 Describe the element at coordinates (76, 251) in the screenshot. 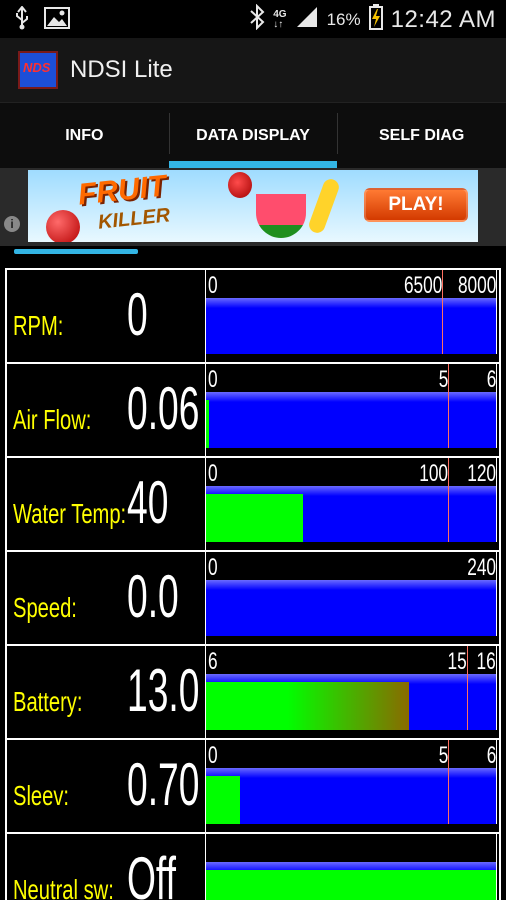

I see `loading-progress-bar` at that location.